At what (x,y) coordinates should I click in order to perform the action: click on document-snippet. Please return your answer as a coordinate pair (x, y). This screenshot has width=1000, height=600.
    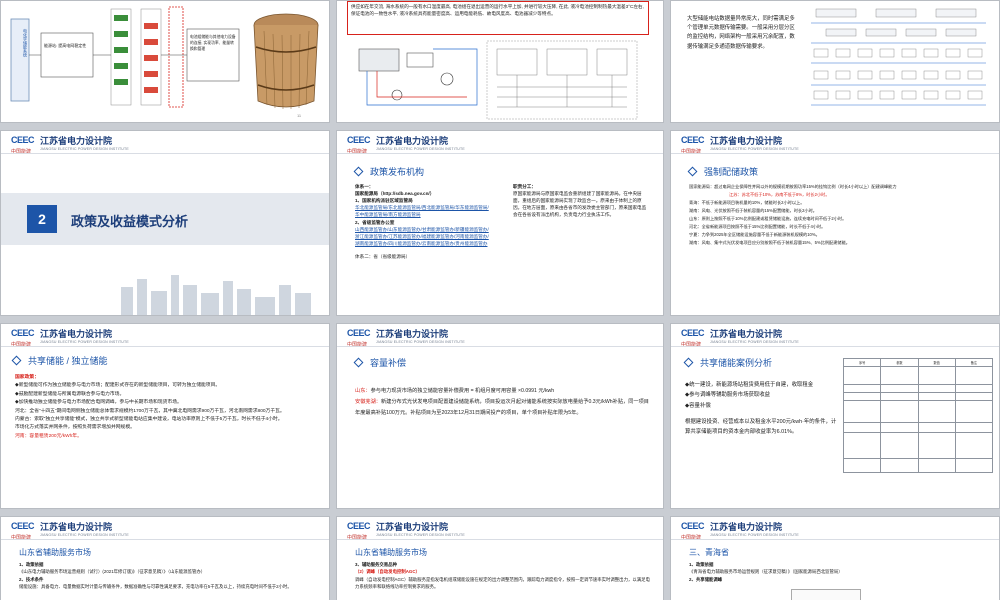
    Looking at the image, I should click on (826, 594).